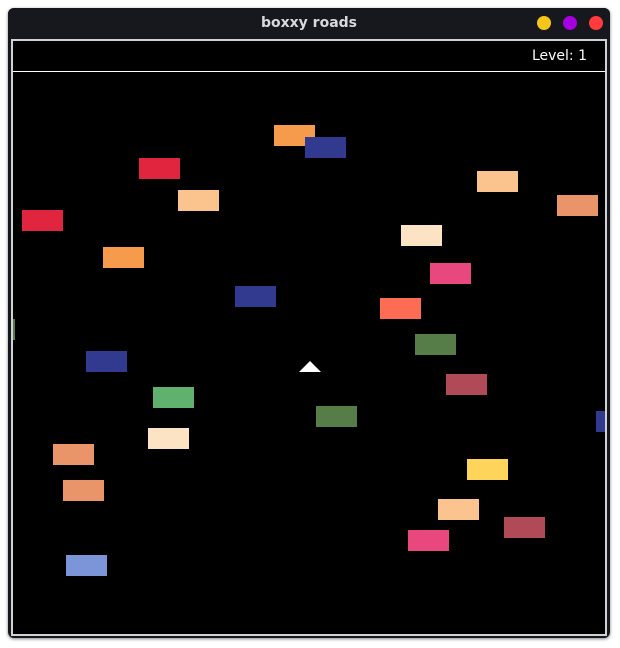  What do you see at coordinates (559, 56) in the screenshot?
I see `level-indicator: Level: 1` at bounding box center [559, 56].